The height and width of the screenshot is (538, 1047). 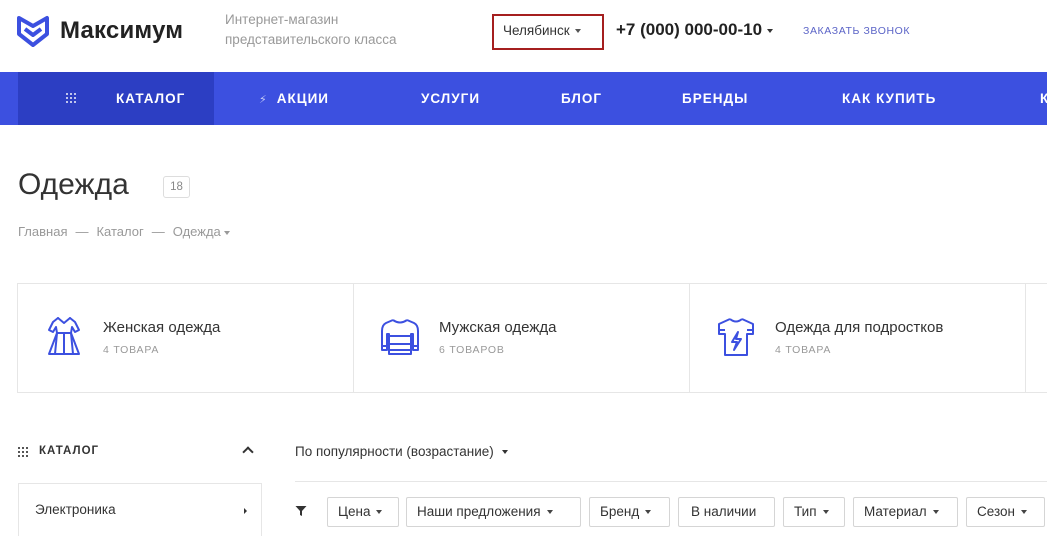 I want to click on category-card-men: Мужская одежда 6 ТОВАРОВ, so click(x=522, y=338).